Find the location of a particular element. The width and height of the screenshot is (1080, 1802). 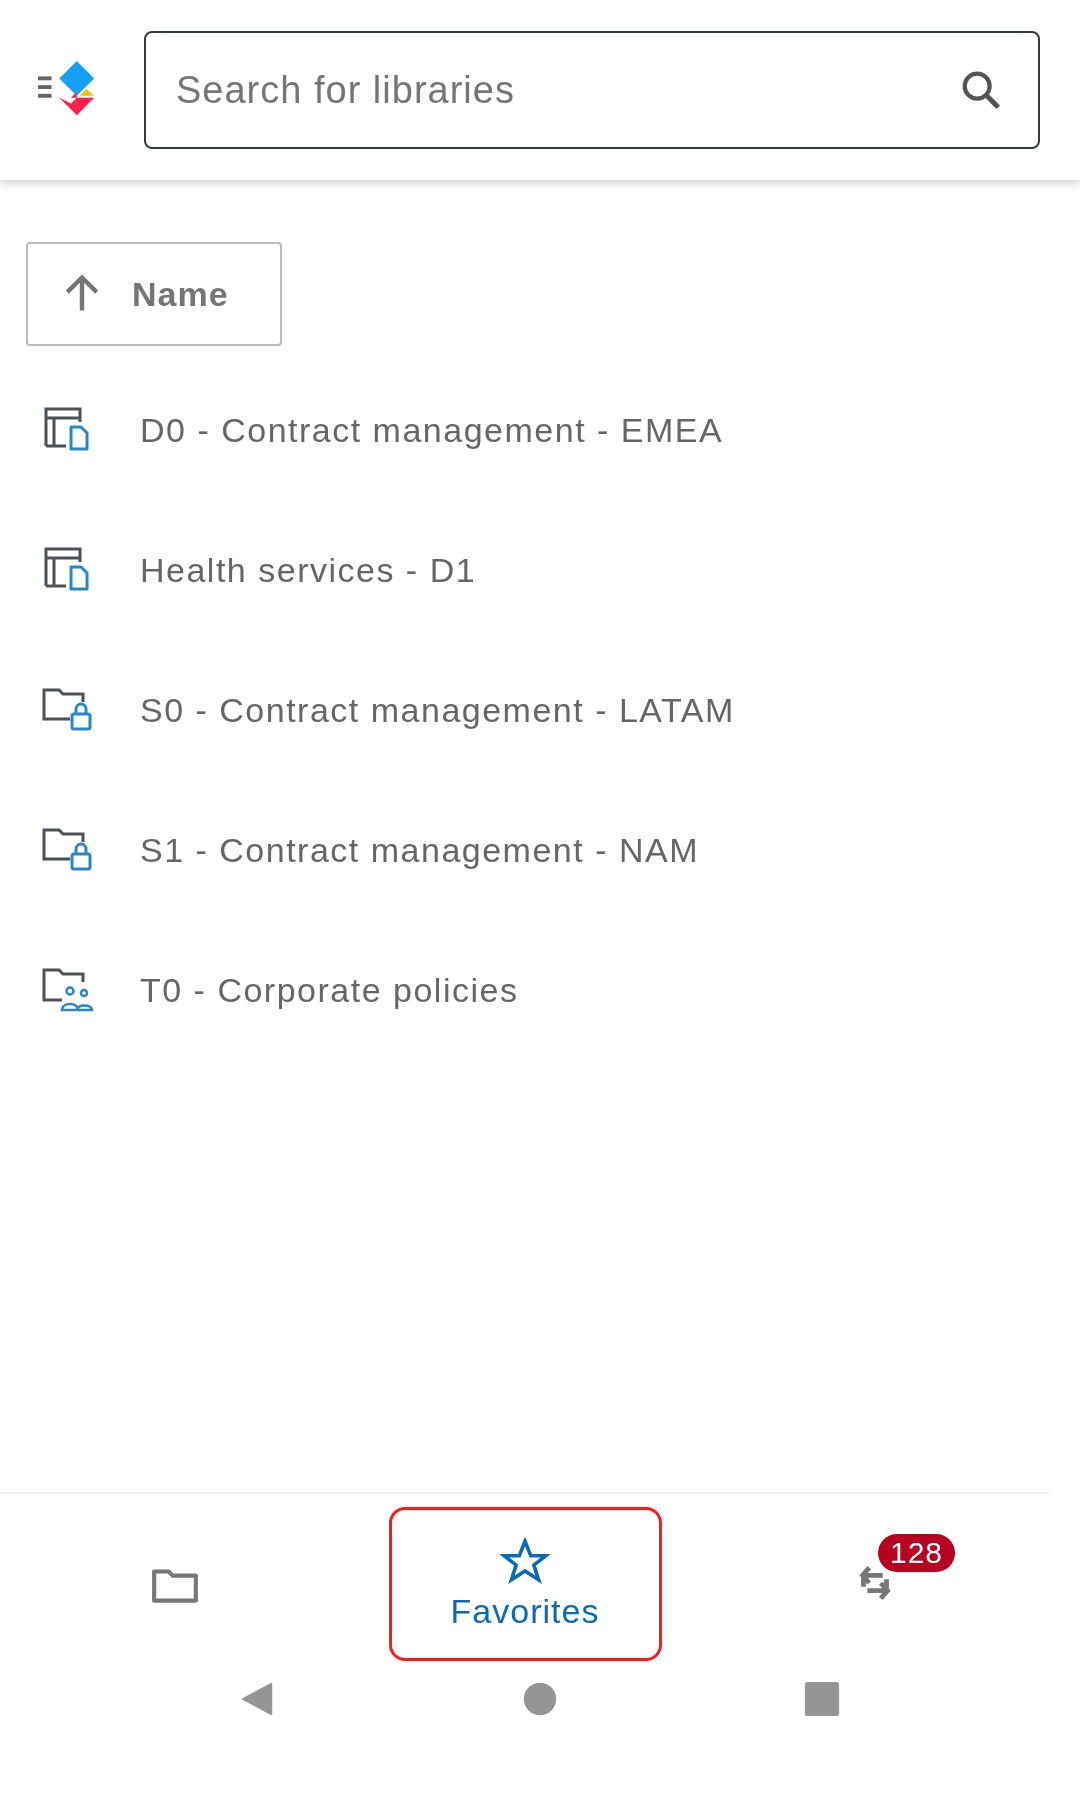

nav-tab: 128 is located at coordinates (875, 1584).